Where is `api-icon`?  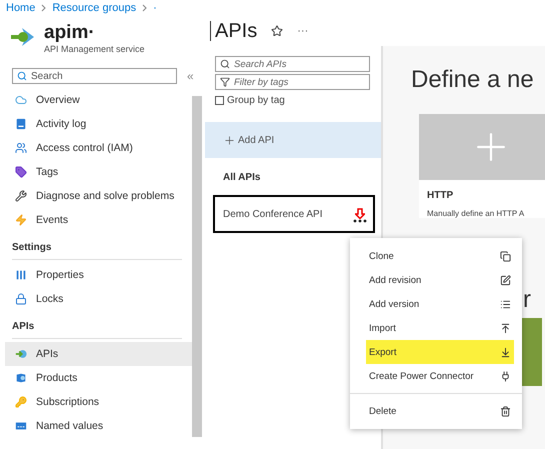 api-icon is located at coordinates (21, 354).